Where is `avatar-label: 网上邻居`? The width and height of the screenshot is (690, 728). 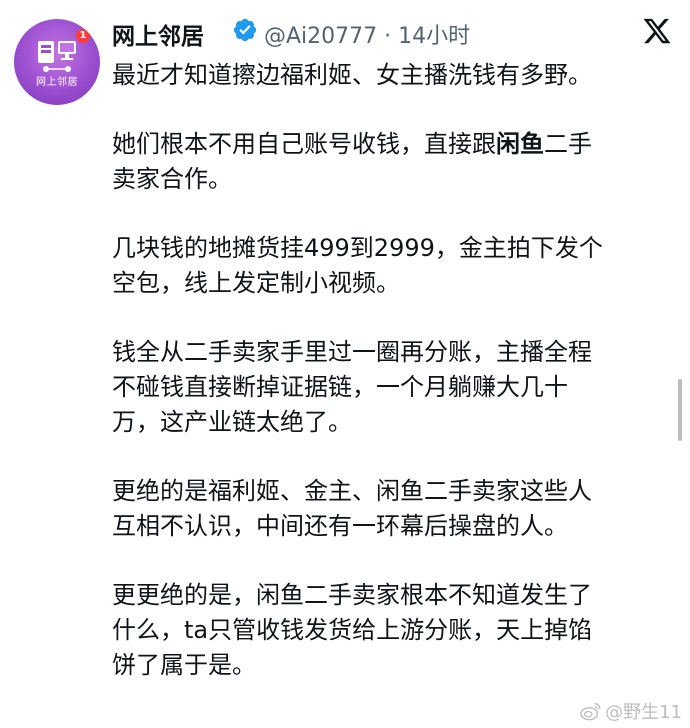
avatar-label: 网上邻居 is located at coordinates (57, 82).